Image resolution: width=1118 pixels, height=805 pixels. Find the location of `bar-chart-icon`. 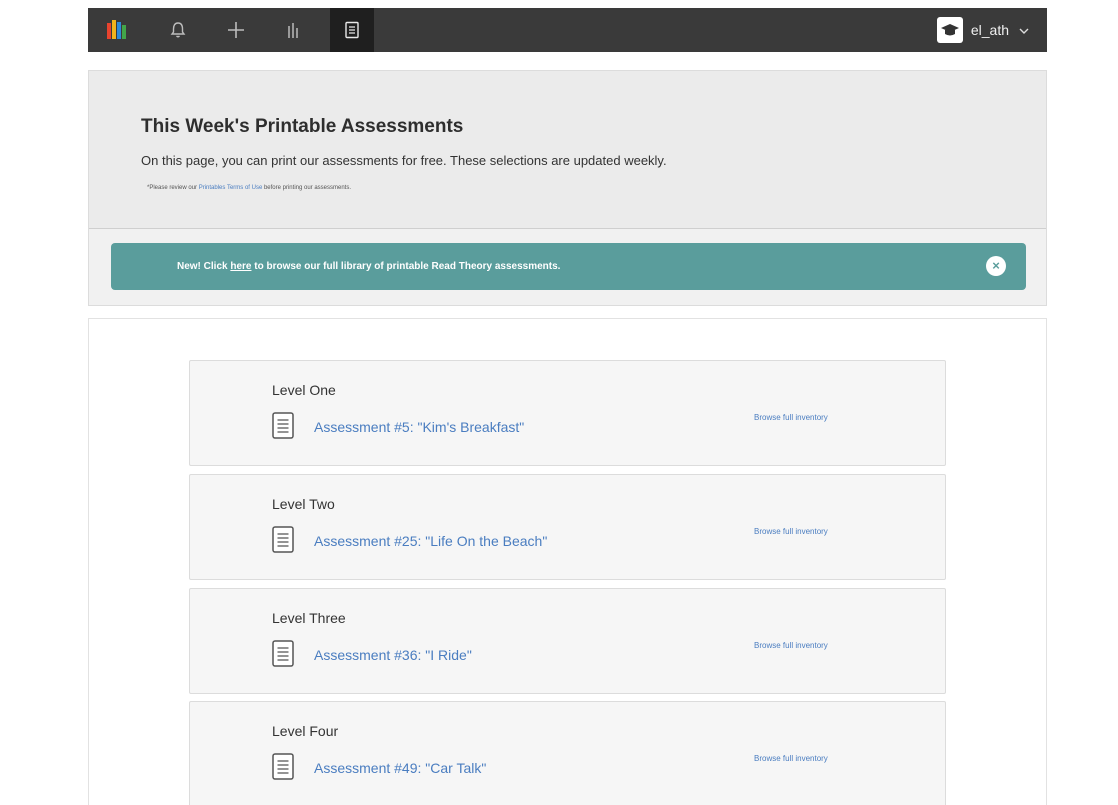

bar-chart-icon is located at coordinates (293, 30).